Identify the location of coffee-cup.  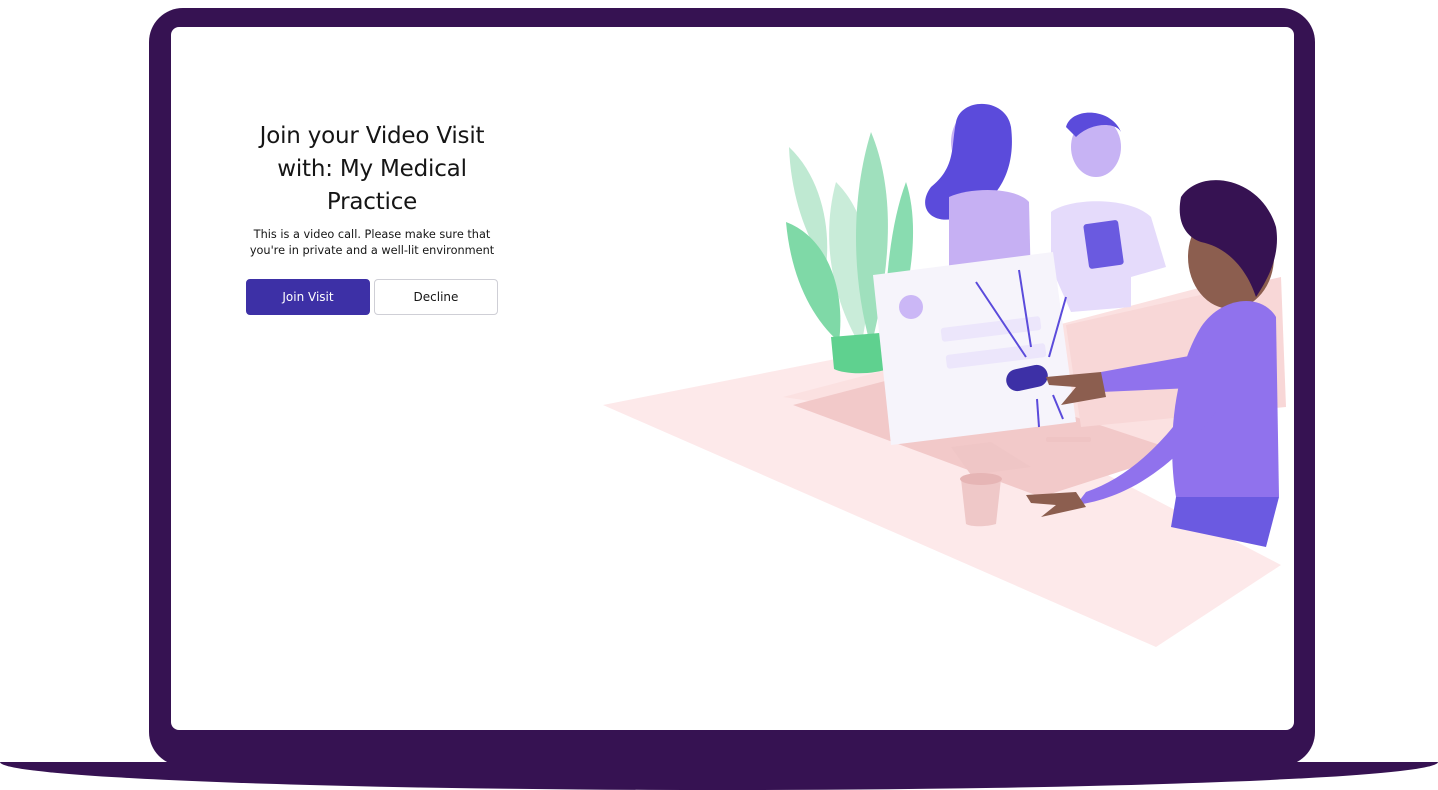
(981, 503).